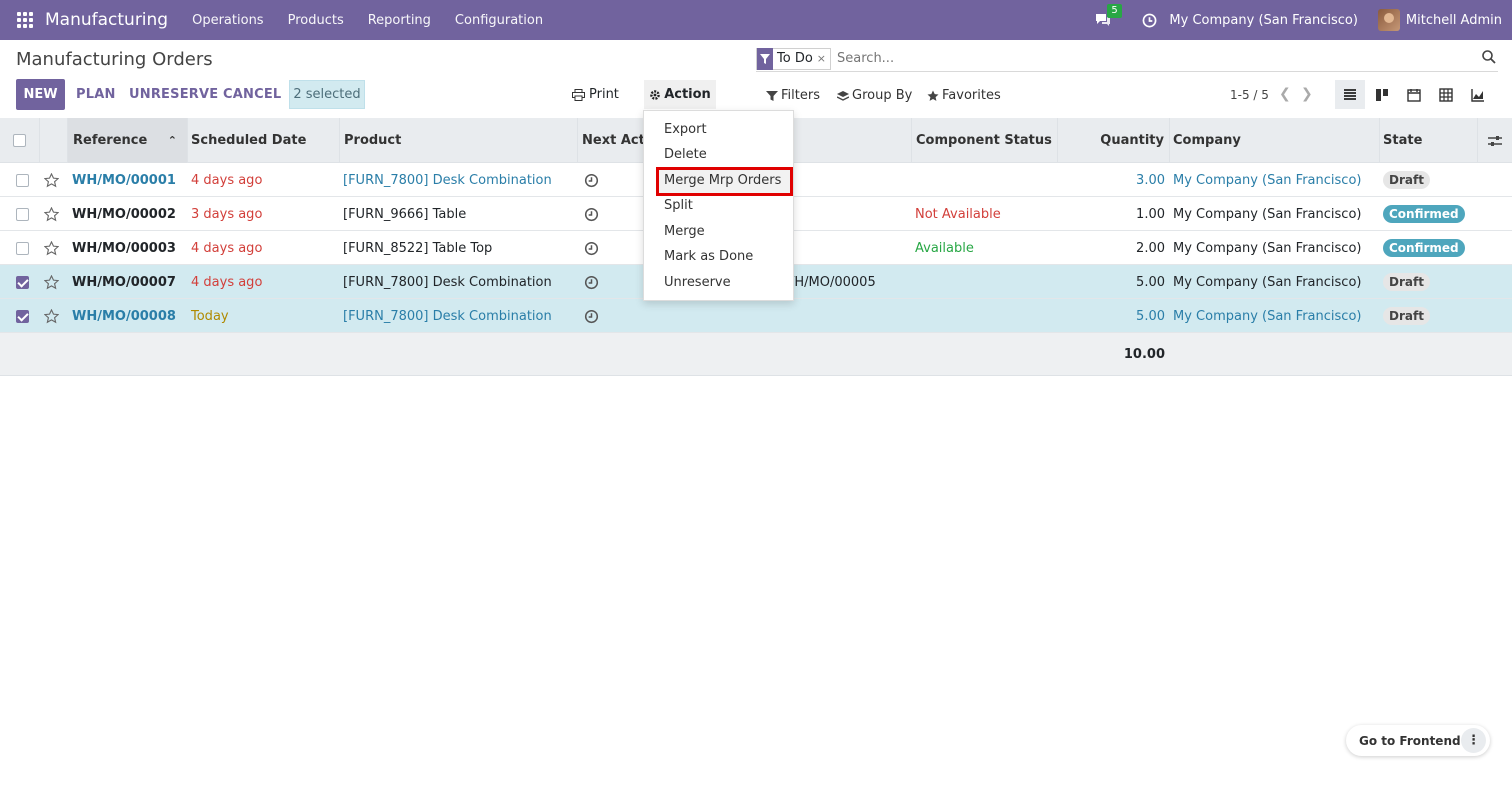 The width and height of the screenshot is (1512, 804). What do you see at coordinates (1446, 94) in the screenshot?
I see `pivot-view-icon` at bounding box center [1446, 94].